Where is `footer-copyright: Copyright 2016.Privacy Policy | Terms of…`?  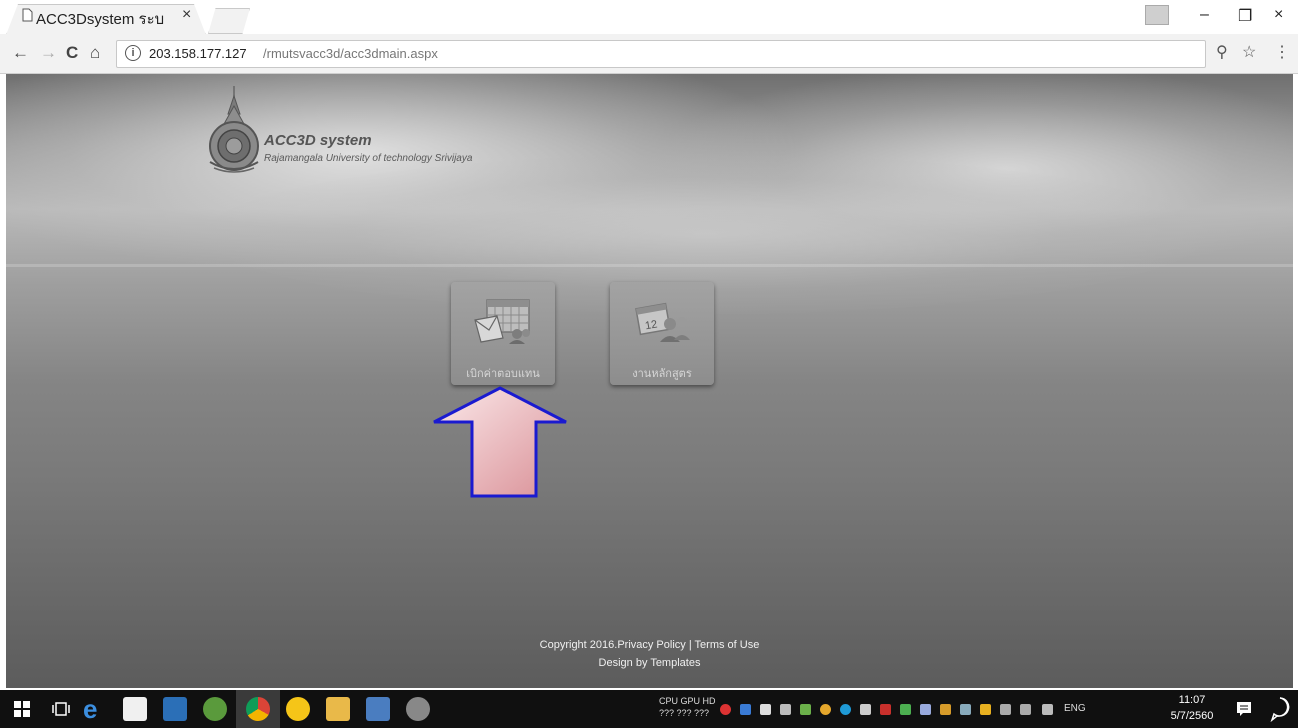
footer-copyright: Copyright 2016.Privacy Policy | Terms of… is located at coordinates (649, 645).